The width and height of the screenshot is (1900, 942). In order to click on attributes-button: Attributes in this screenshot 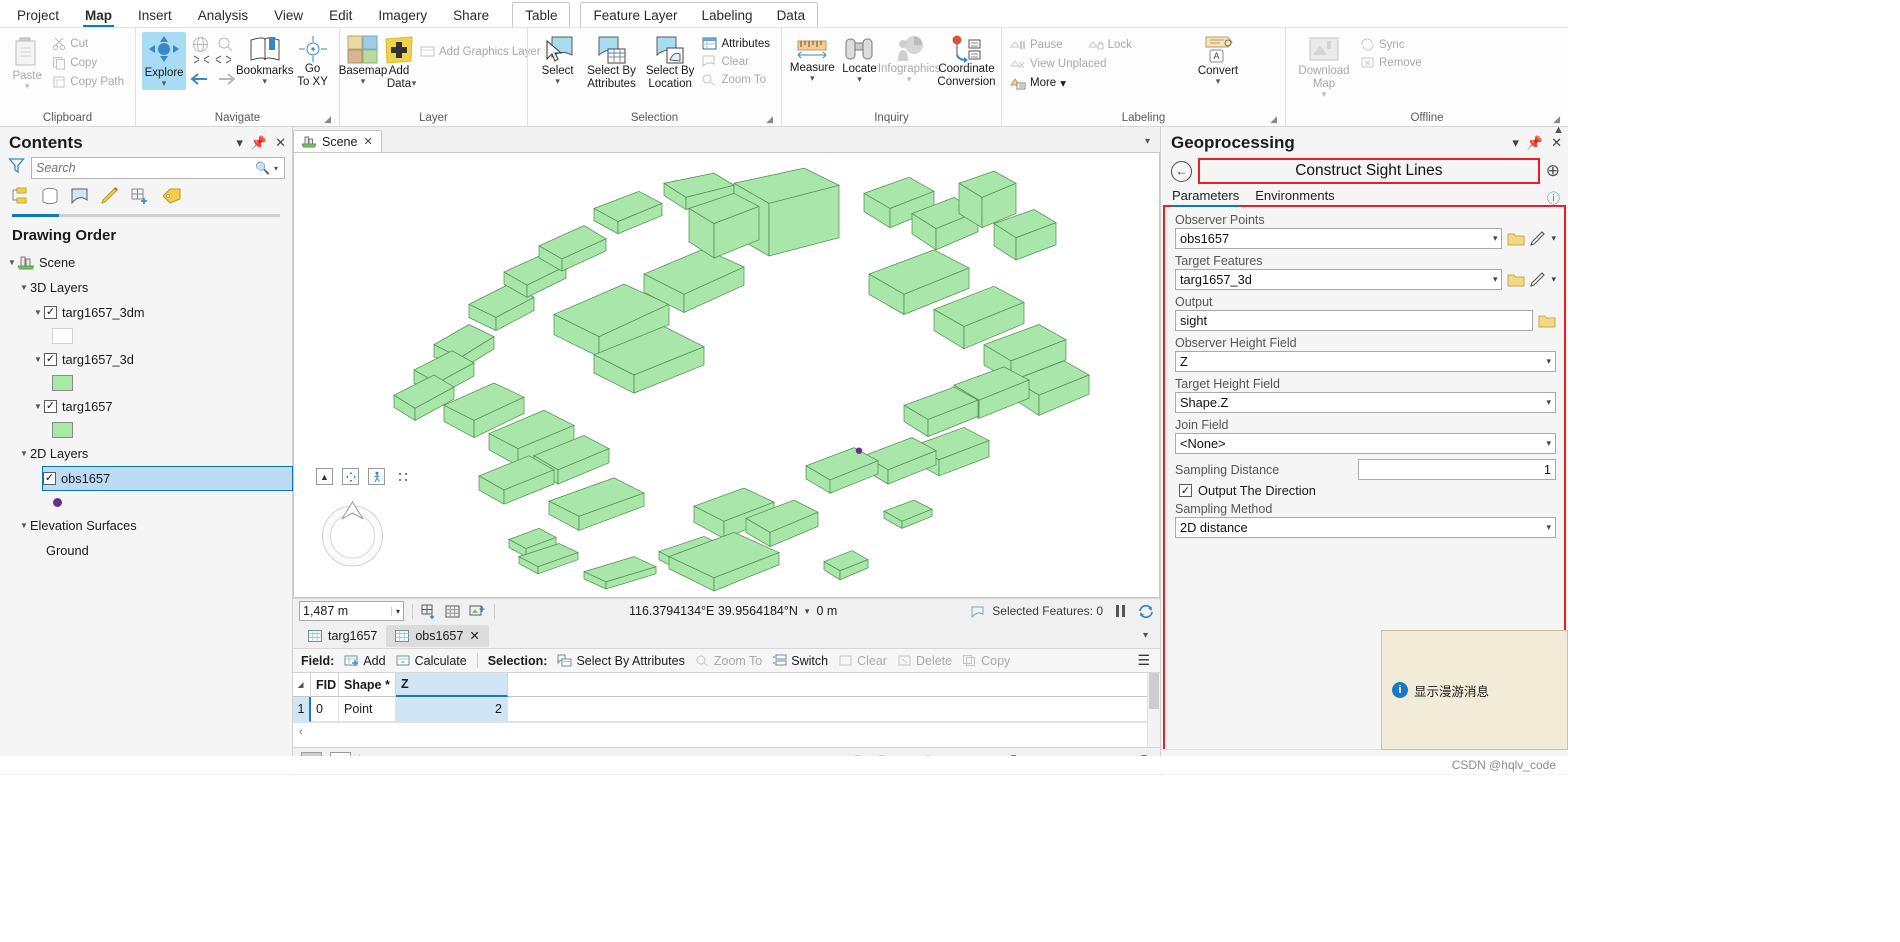, I will do `click(737, 43)`.